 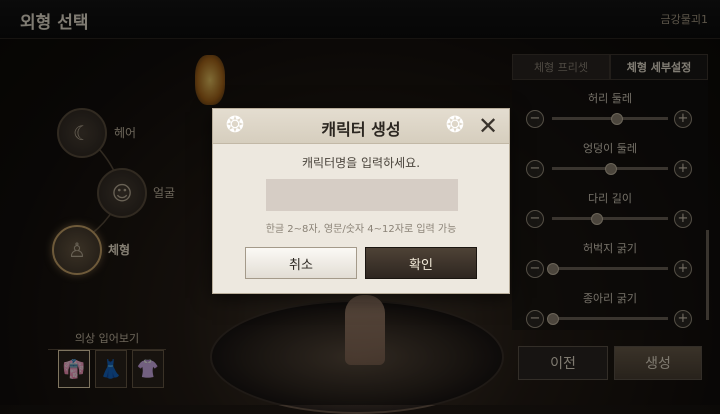 What do you see at coordinates (361, 126) in the screenshot?
I see `dialog-header: ❂ 캐릭터 생성 ❂ ✕` at bounding box center [361, 126].